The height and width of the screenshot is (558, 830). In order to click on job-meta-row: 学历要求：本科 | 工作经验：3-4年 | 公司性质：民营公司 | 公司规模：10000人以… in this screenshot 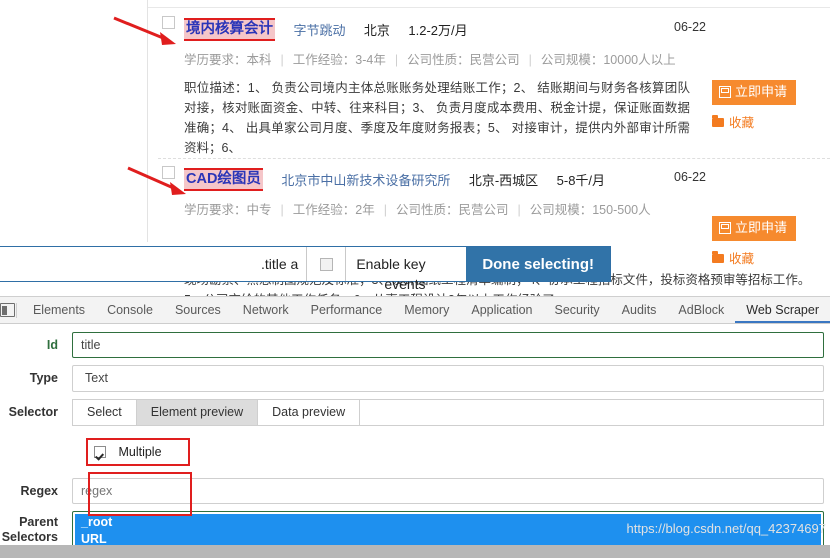, I will do `click(507, 60)`.